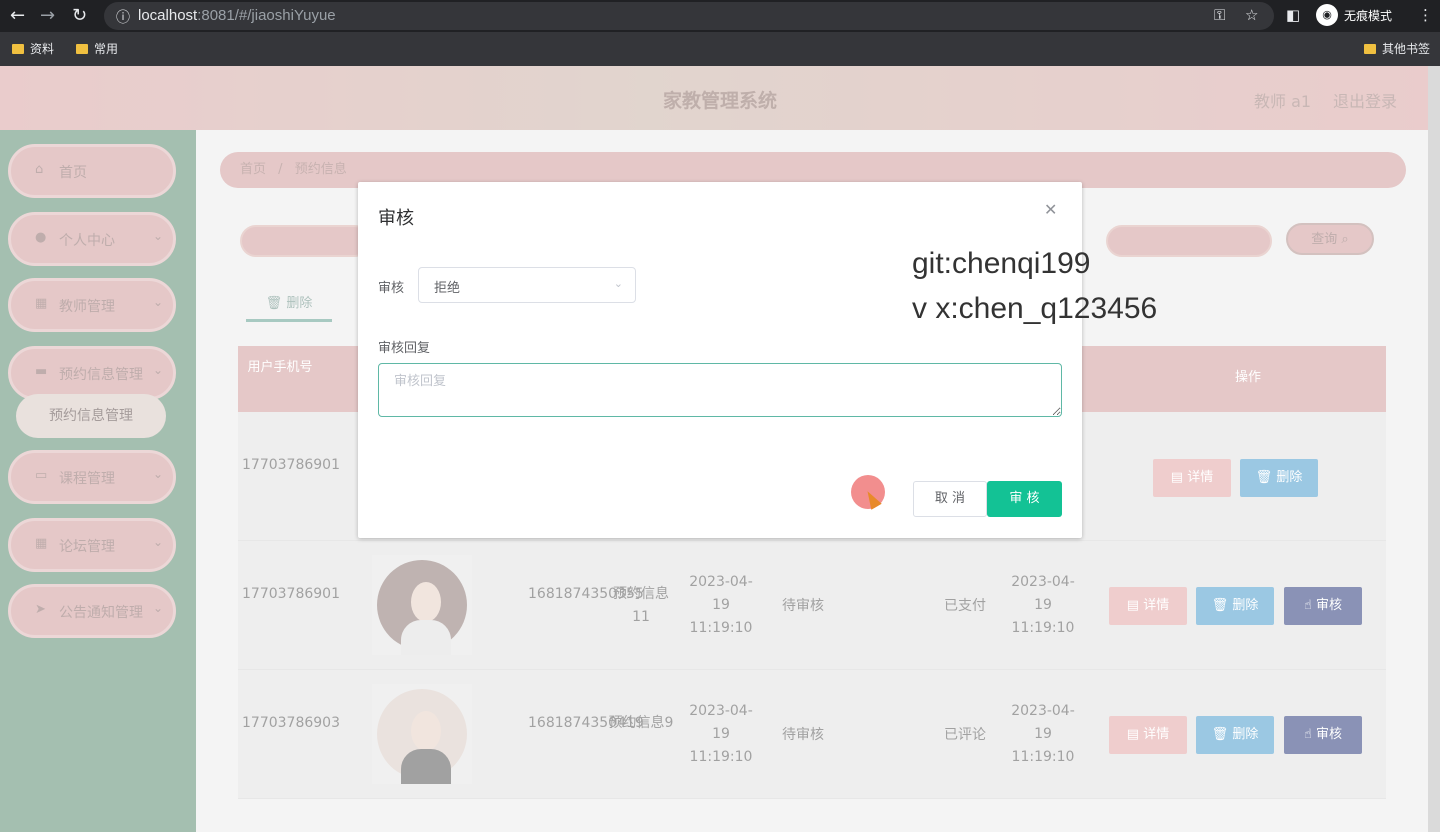 The image size is (1440, 832). I want to click on cancel-button: 取 消, so click(950, 499).